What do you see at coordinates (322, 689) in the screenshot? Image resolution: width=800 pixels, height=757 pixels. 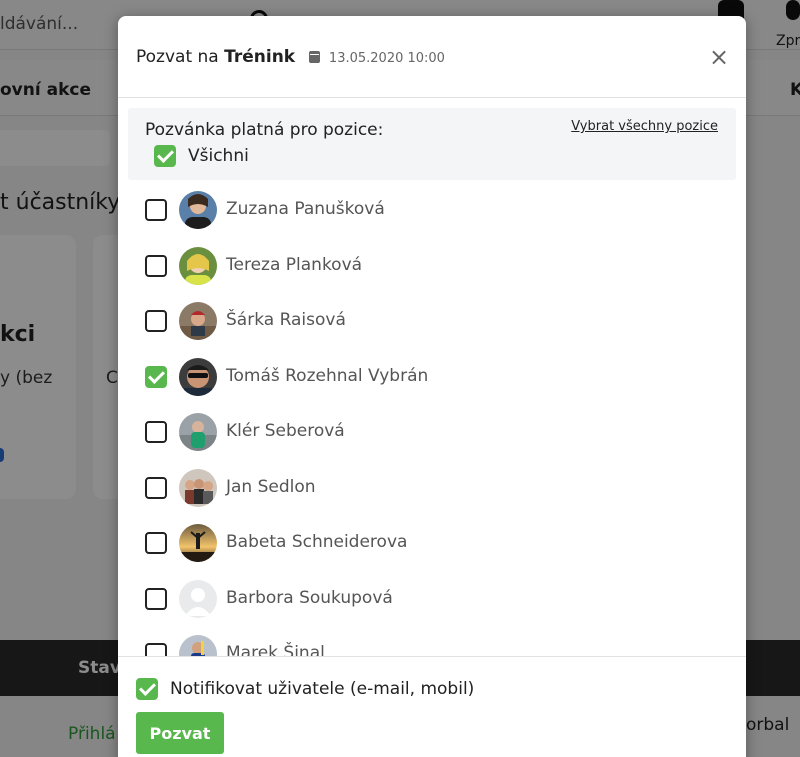 I see `notify-label: Notifikovat uživatele (e-mail, mobil)` at bounding box center [322, 689].